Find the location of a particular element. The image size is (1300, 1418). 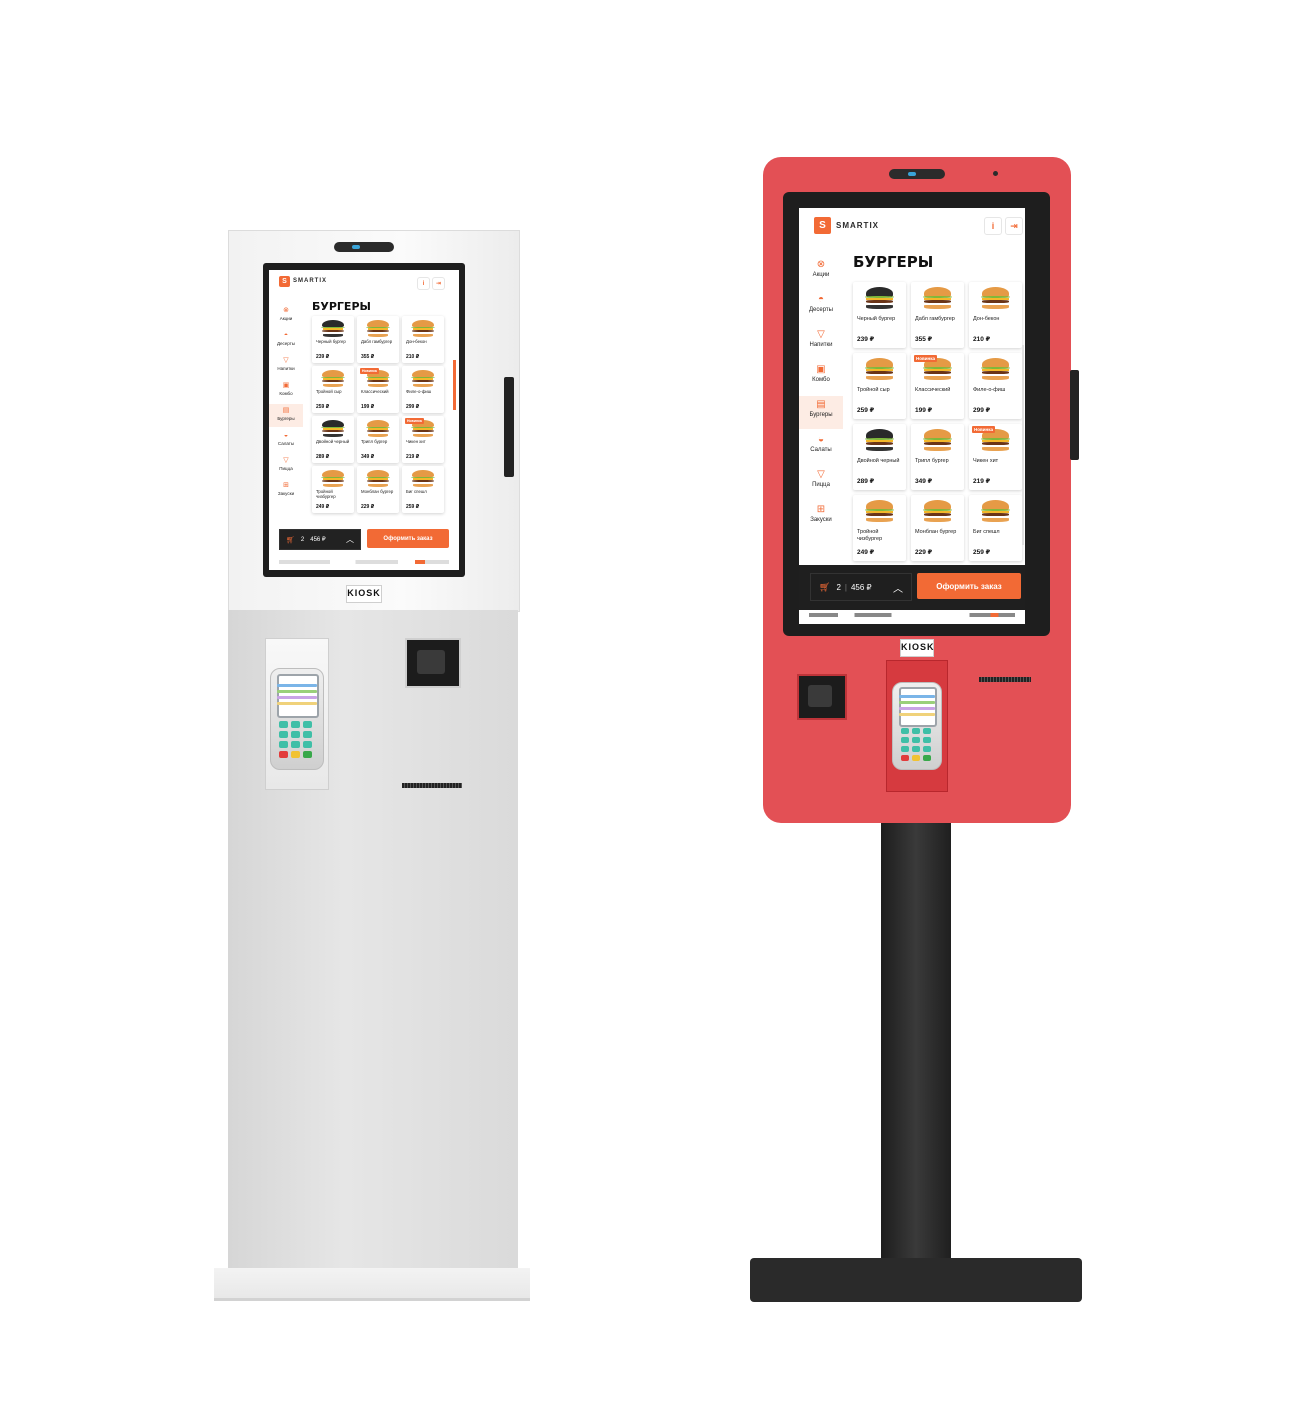

sidebar-item-label: Закуски is located at coordinates (821, 520).